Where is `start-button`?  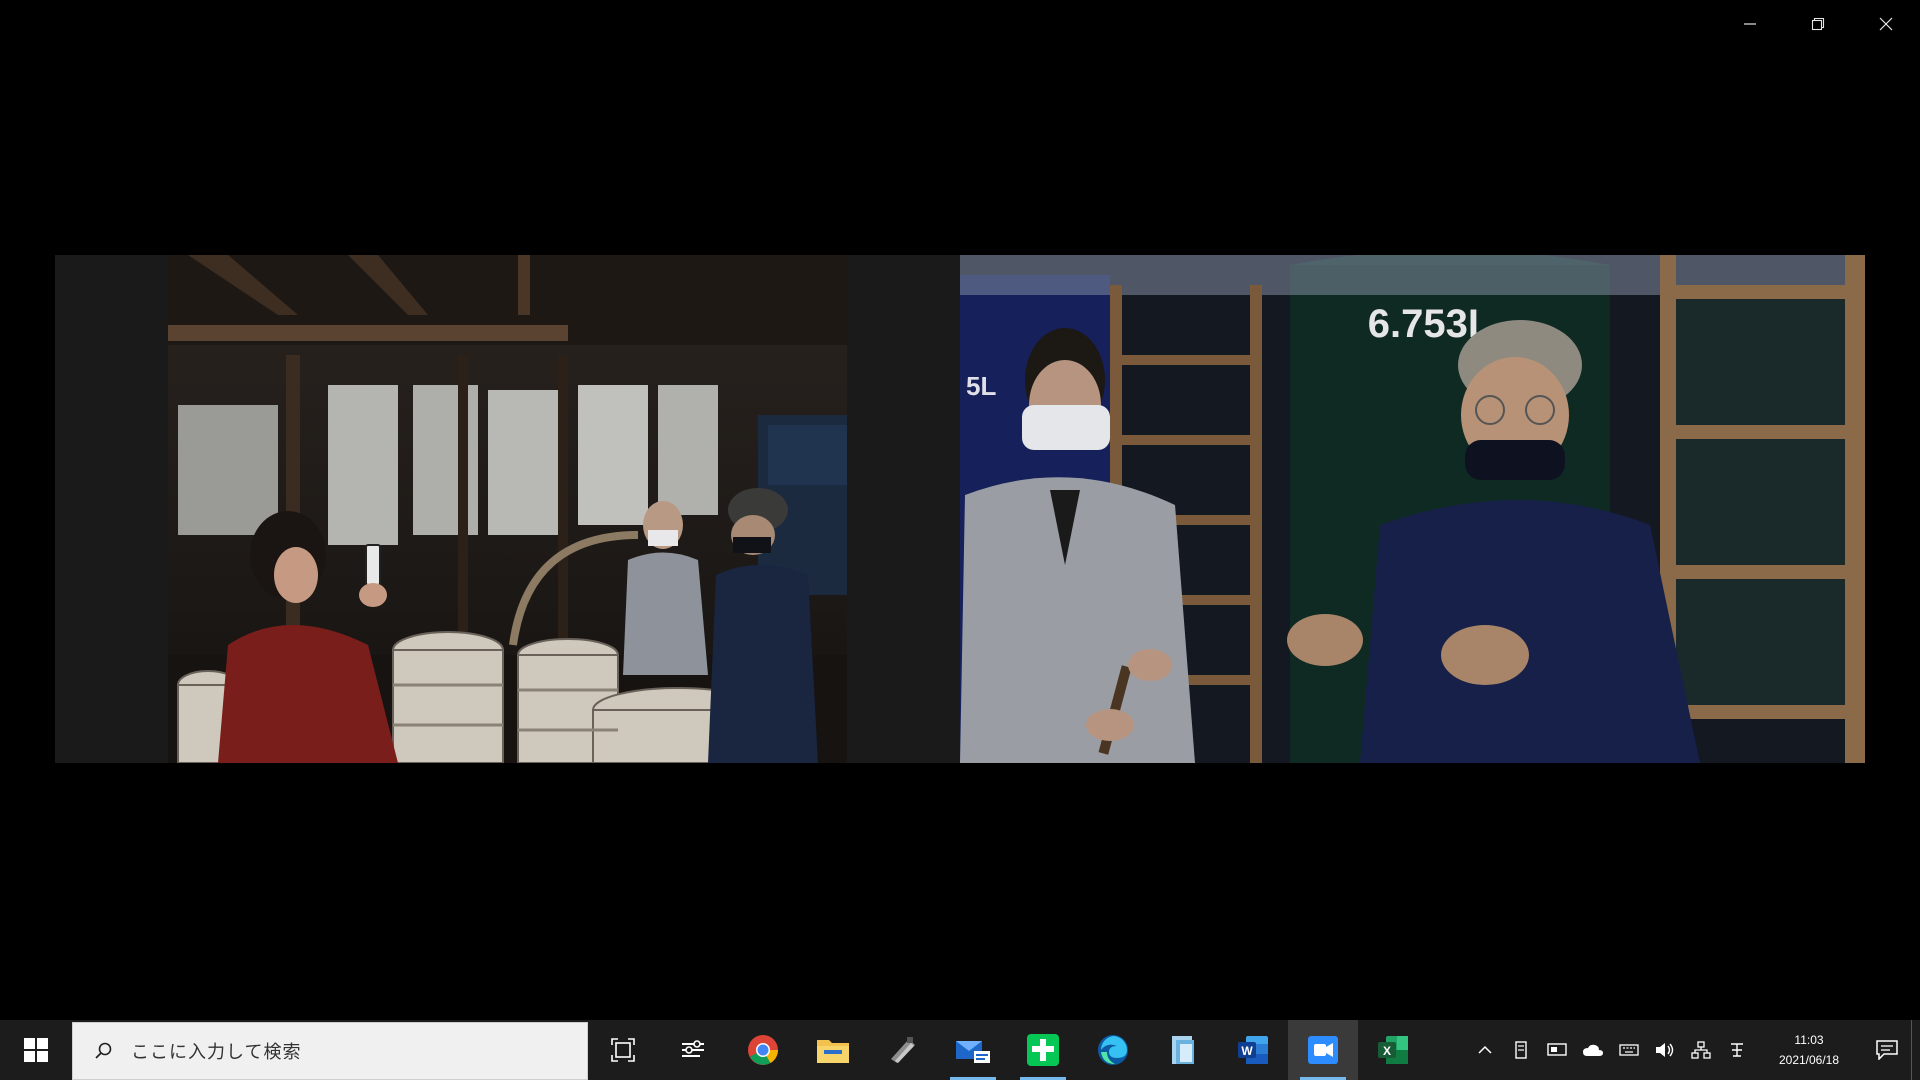 start-button is located at coordinates (36, 1050).